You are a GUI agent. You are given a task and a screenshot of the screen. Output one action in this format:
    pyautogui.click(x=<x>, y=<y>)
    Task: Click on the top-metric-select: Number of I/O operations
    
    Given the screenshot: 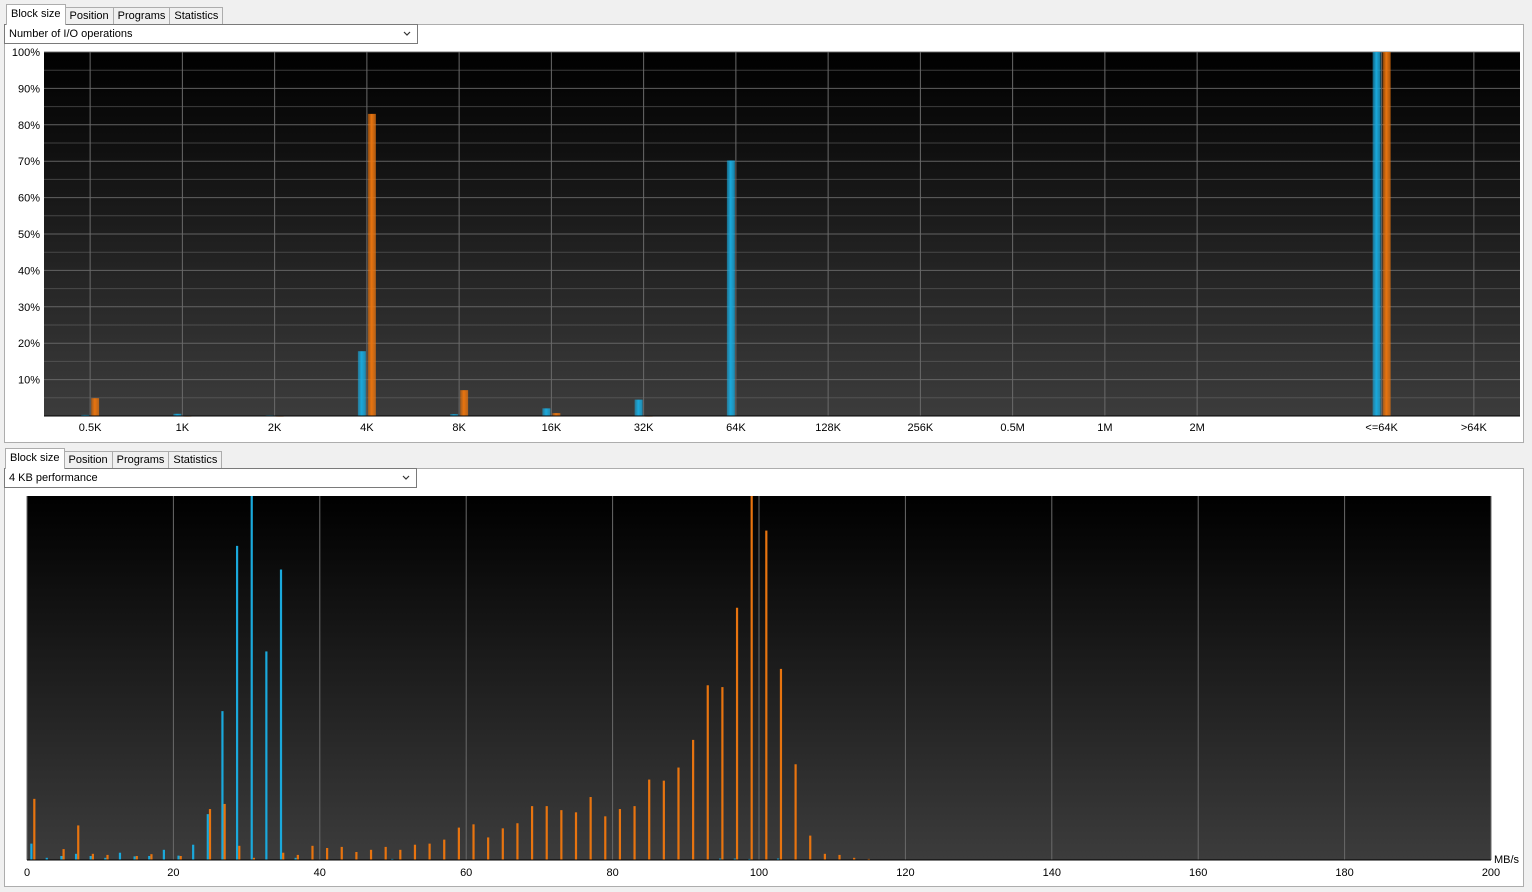 What is the action you would take?
    pyautogui.click(x=211, y=34)
    